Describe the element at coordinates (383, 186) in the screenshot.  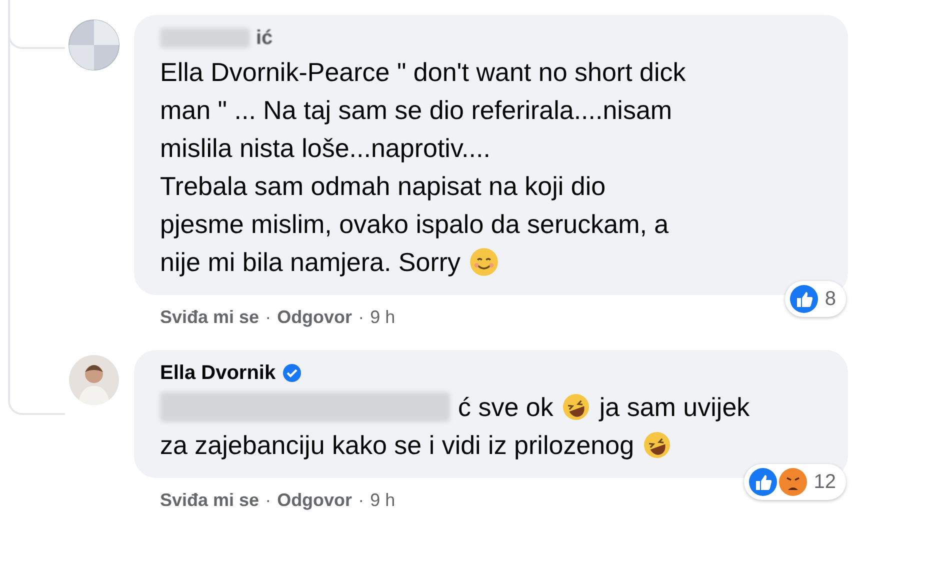
I see `comment-text: Trebala sam odmah napisat na koji dio` at that location.